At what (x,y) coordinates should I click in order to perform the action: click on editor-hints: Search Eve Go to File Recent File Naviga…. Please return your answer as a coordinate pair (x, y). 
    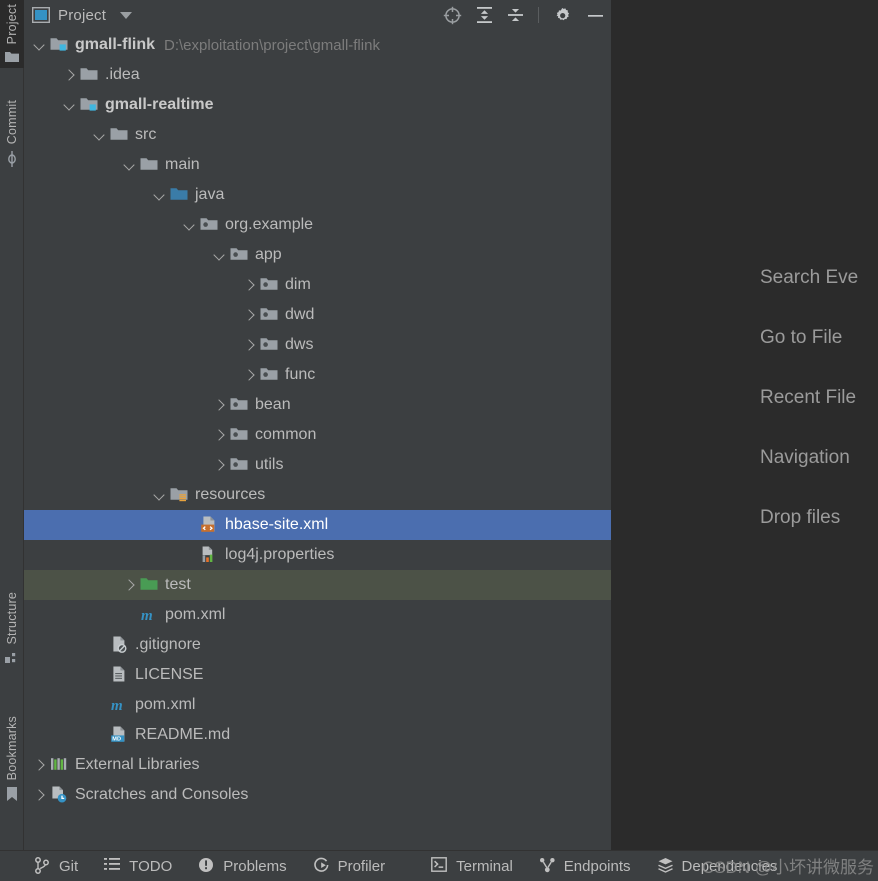
    Looking at the image, I should click on (744, 398).